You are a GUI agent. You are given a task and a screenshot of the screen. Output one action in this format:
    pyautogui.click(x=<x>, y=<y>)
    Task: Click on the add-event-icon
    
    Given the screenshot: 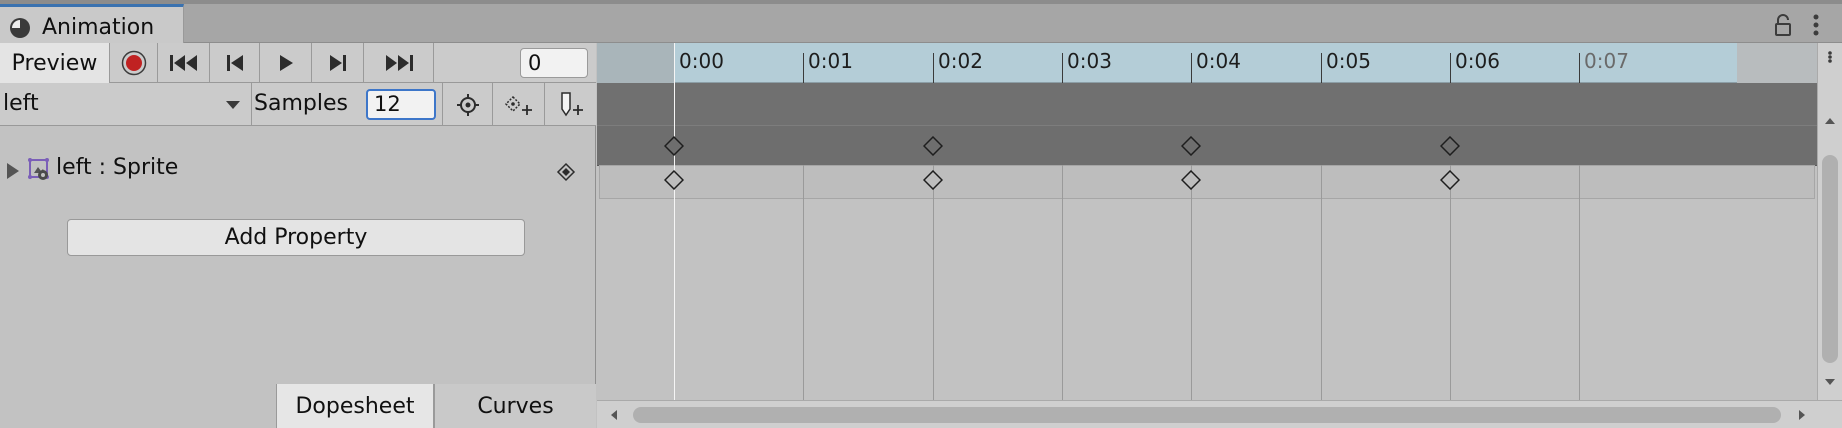 What is the action you would take?
    pyautogui.click(x=571, y=103)
    